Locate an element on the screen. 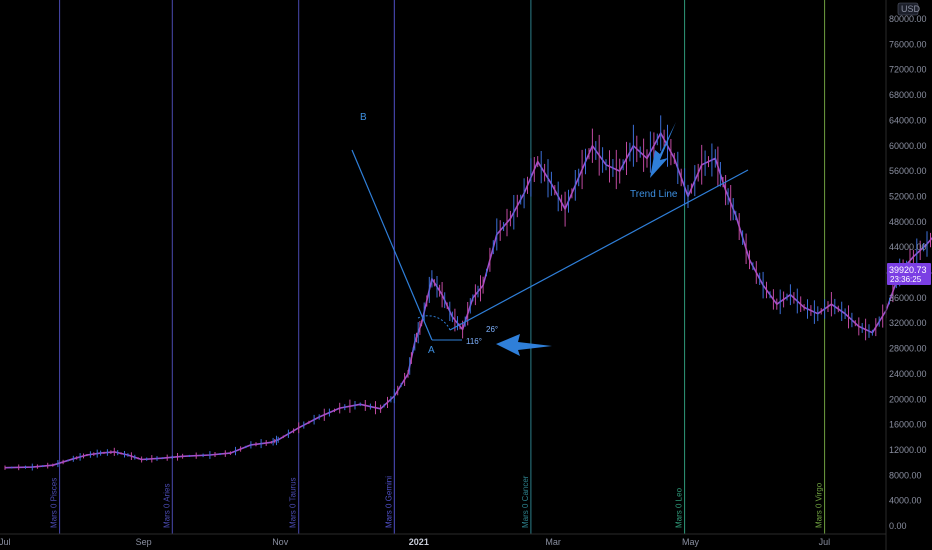 The image size is (932, 550). y-tick-label: 36000.00 is located at coordinates (908, 298).